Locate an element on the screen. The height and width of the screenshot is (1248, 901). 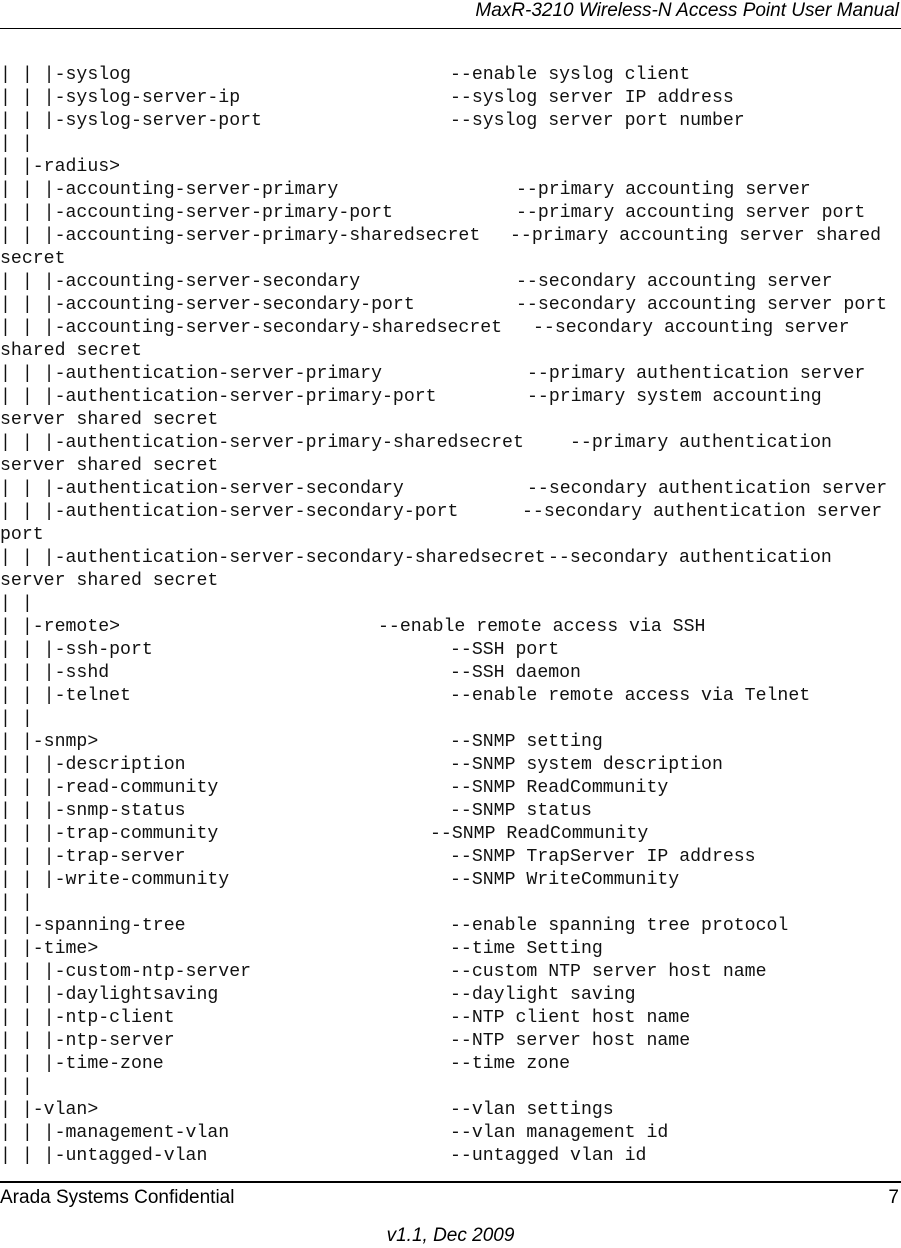
command-description: --SNMP setting is located at coordinates (526, 742).